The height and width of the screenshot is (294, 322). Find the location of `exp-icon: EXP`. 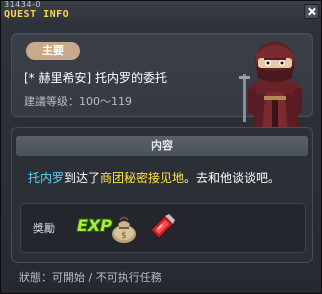

exp-icon: EXP is located at coordinates (94, 225).